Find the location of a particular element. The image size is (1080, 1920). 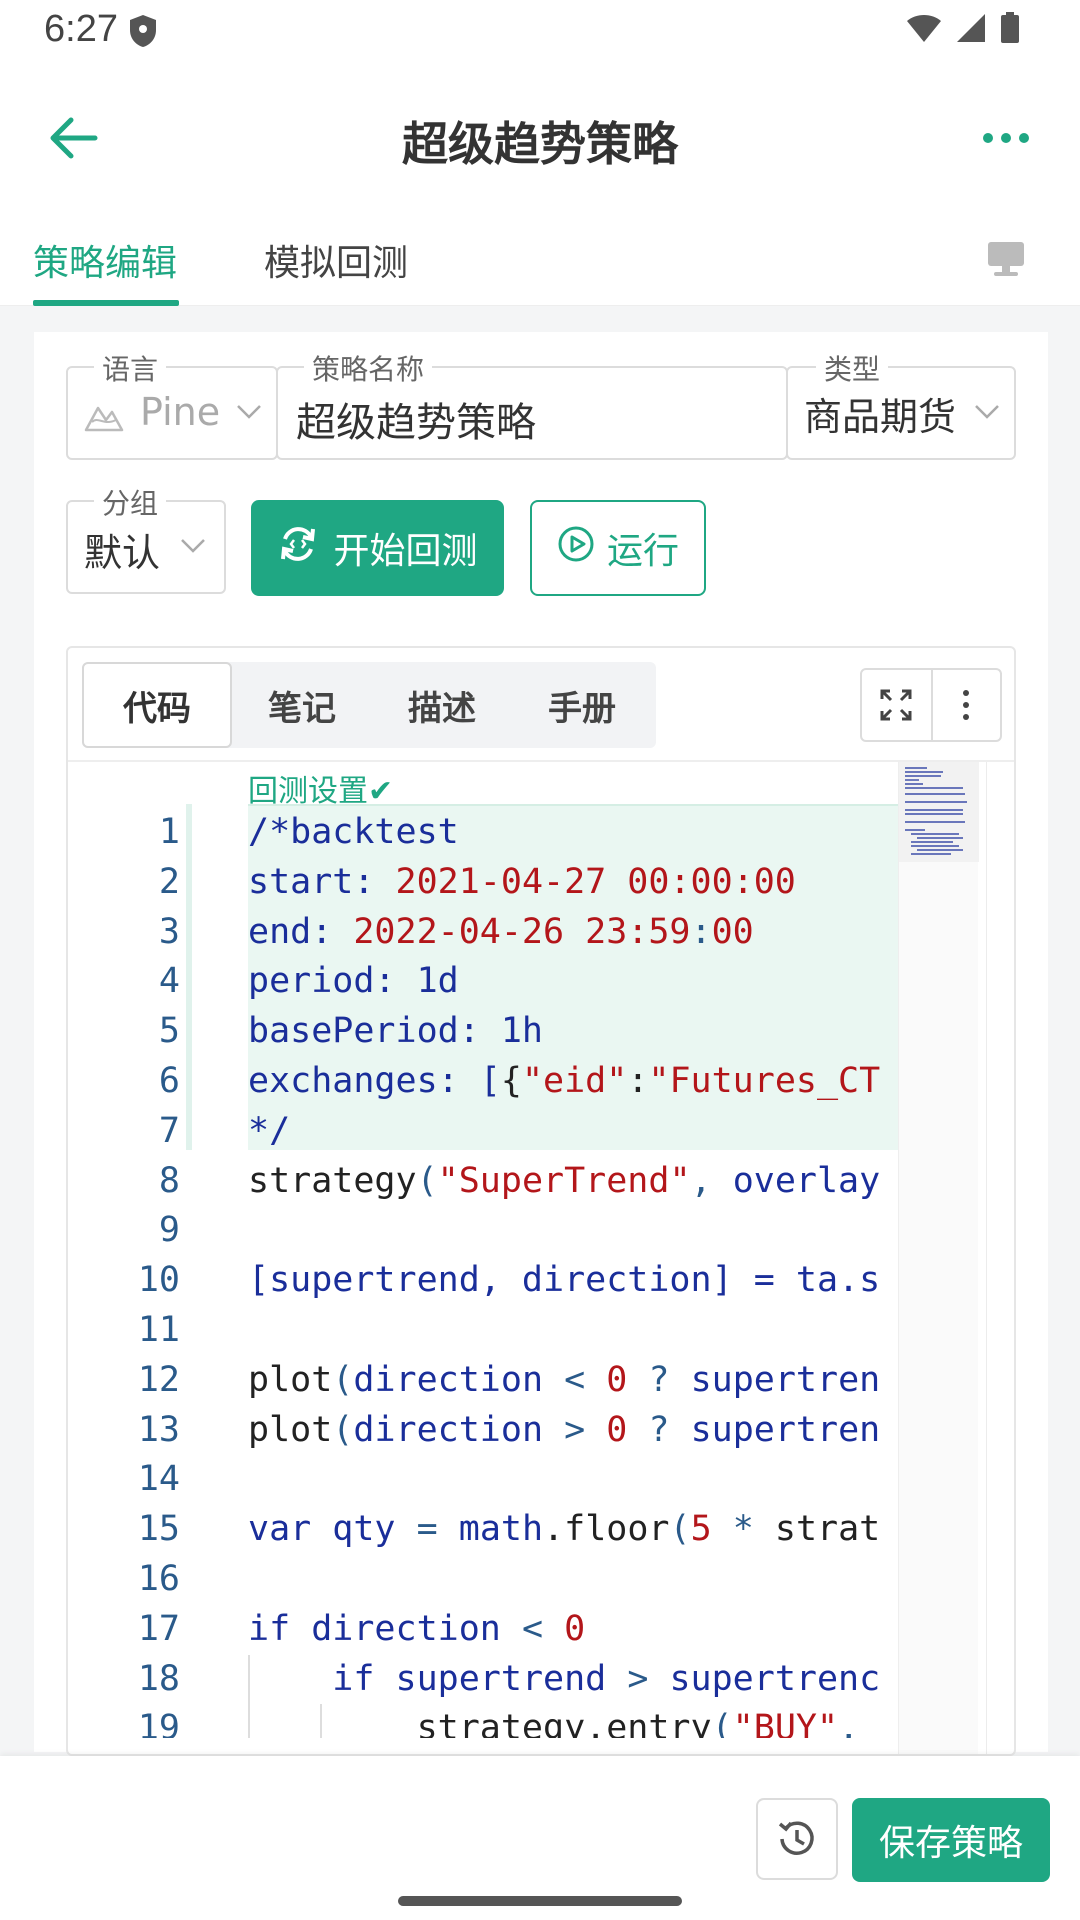

run-label: 运行 is located at coordinates (642, 551).